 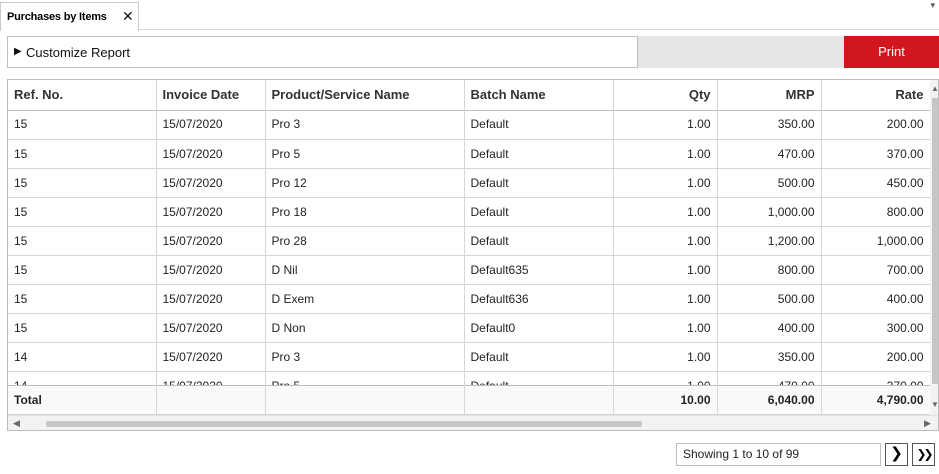 What do you see at coordinates (875, 270) in the screenshot?
I see `cell-rate: 700.00` at bounding box center [875, 270].